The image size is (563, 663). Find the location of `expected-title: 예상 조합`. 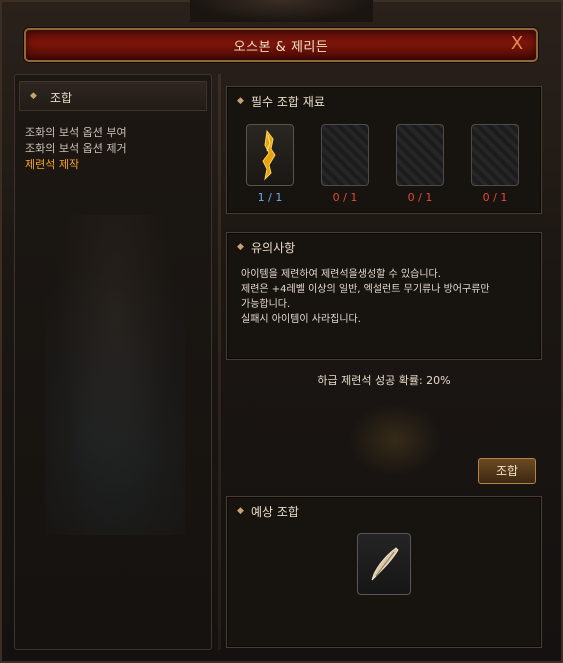

expected-title: 예상 조합 is located at coordinates (275, 512).